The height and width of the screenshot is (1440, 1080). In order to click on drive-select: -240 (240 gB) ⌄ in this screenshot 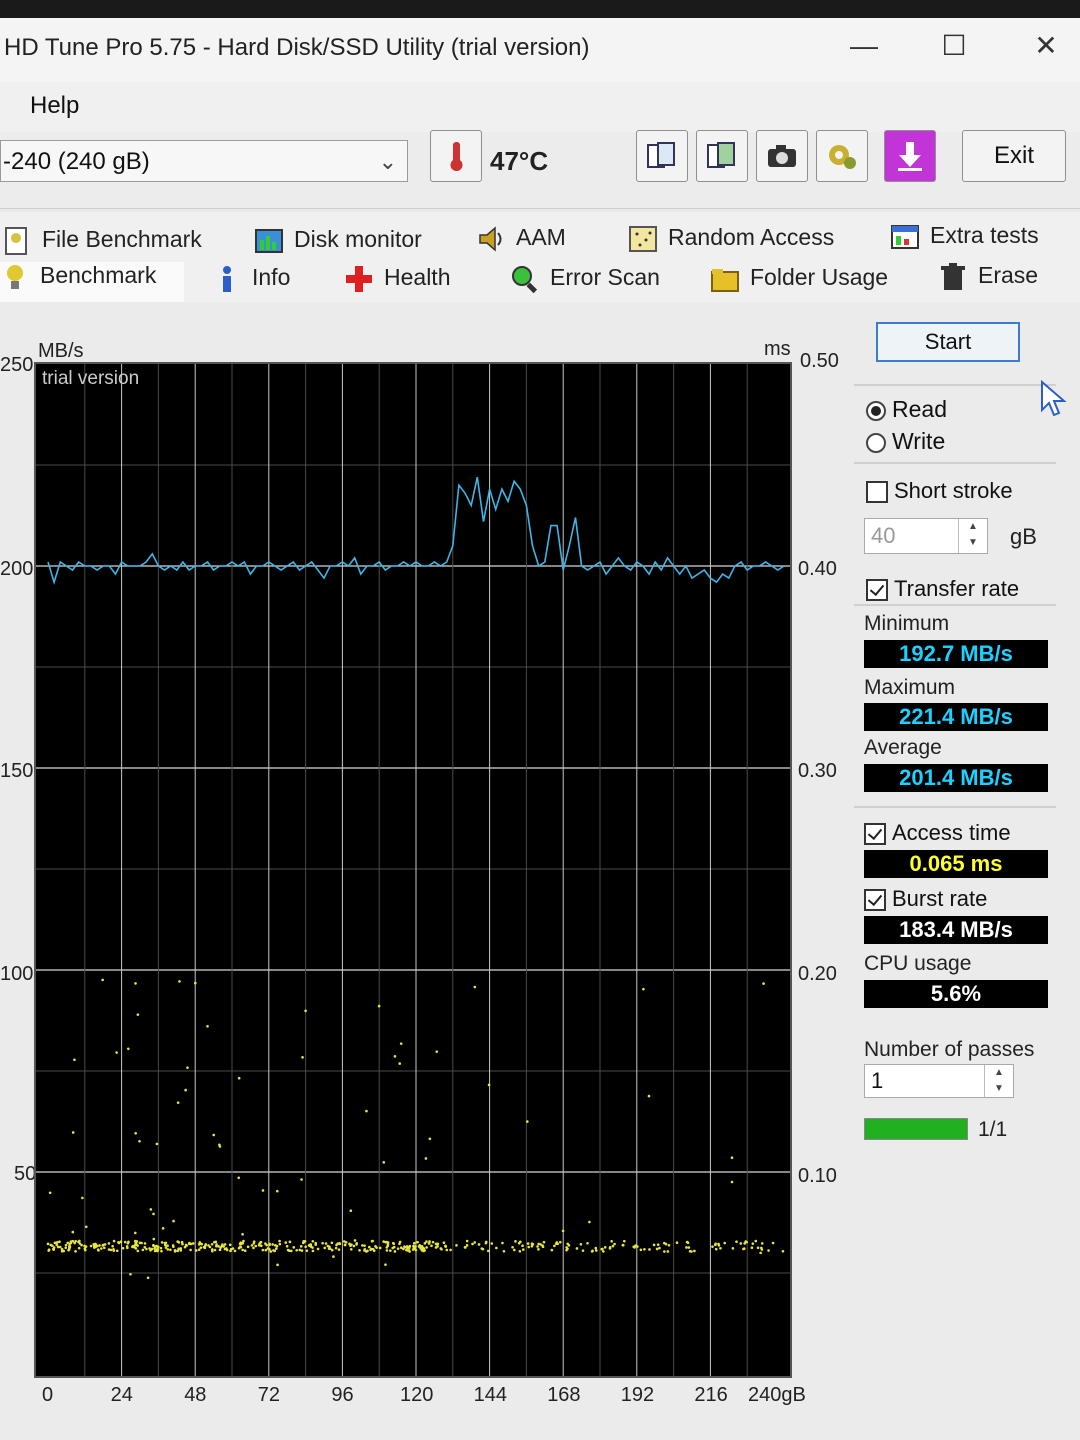, I will do `click(204, 161)`.